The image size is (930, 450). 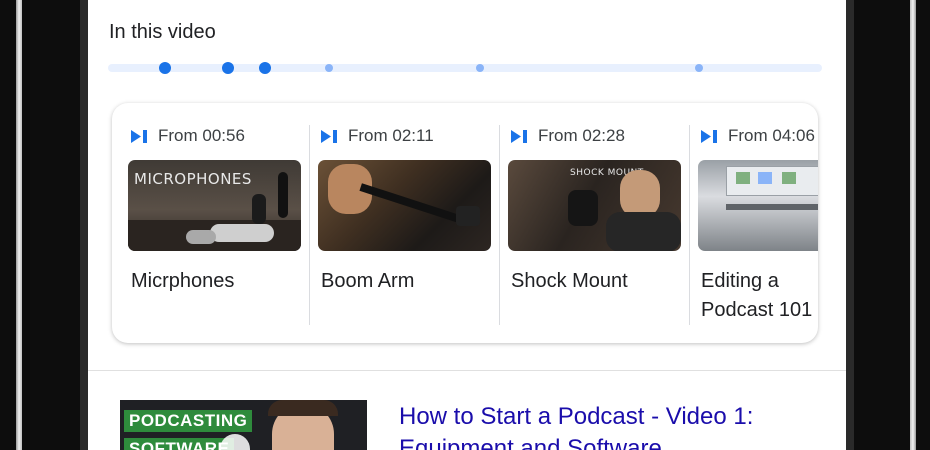 I want to click on video-timeline, so click(x=465, y=68).